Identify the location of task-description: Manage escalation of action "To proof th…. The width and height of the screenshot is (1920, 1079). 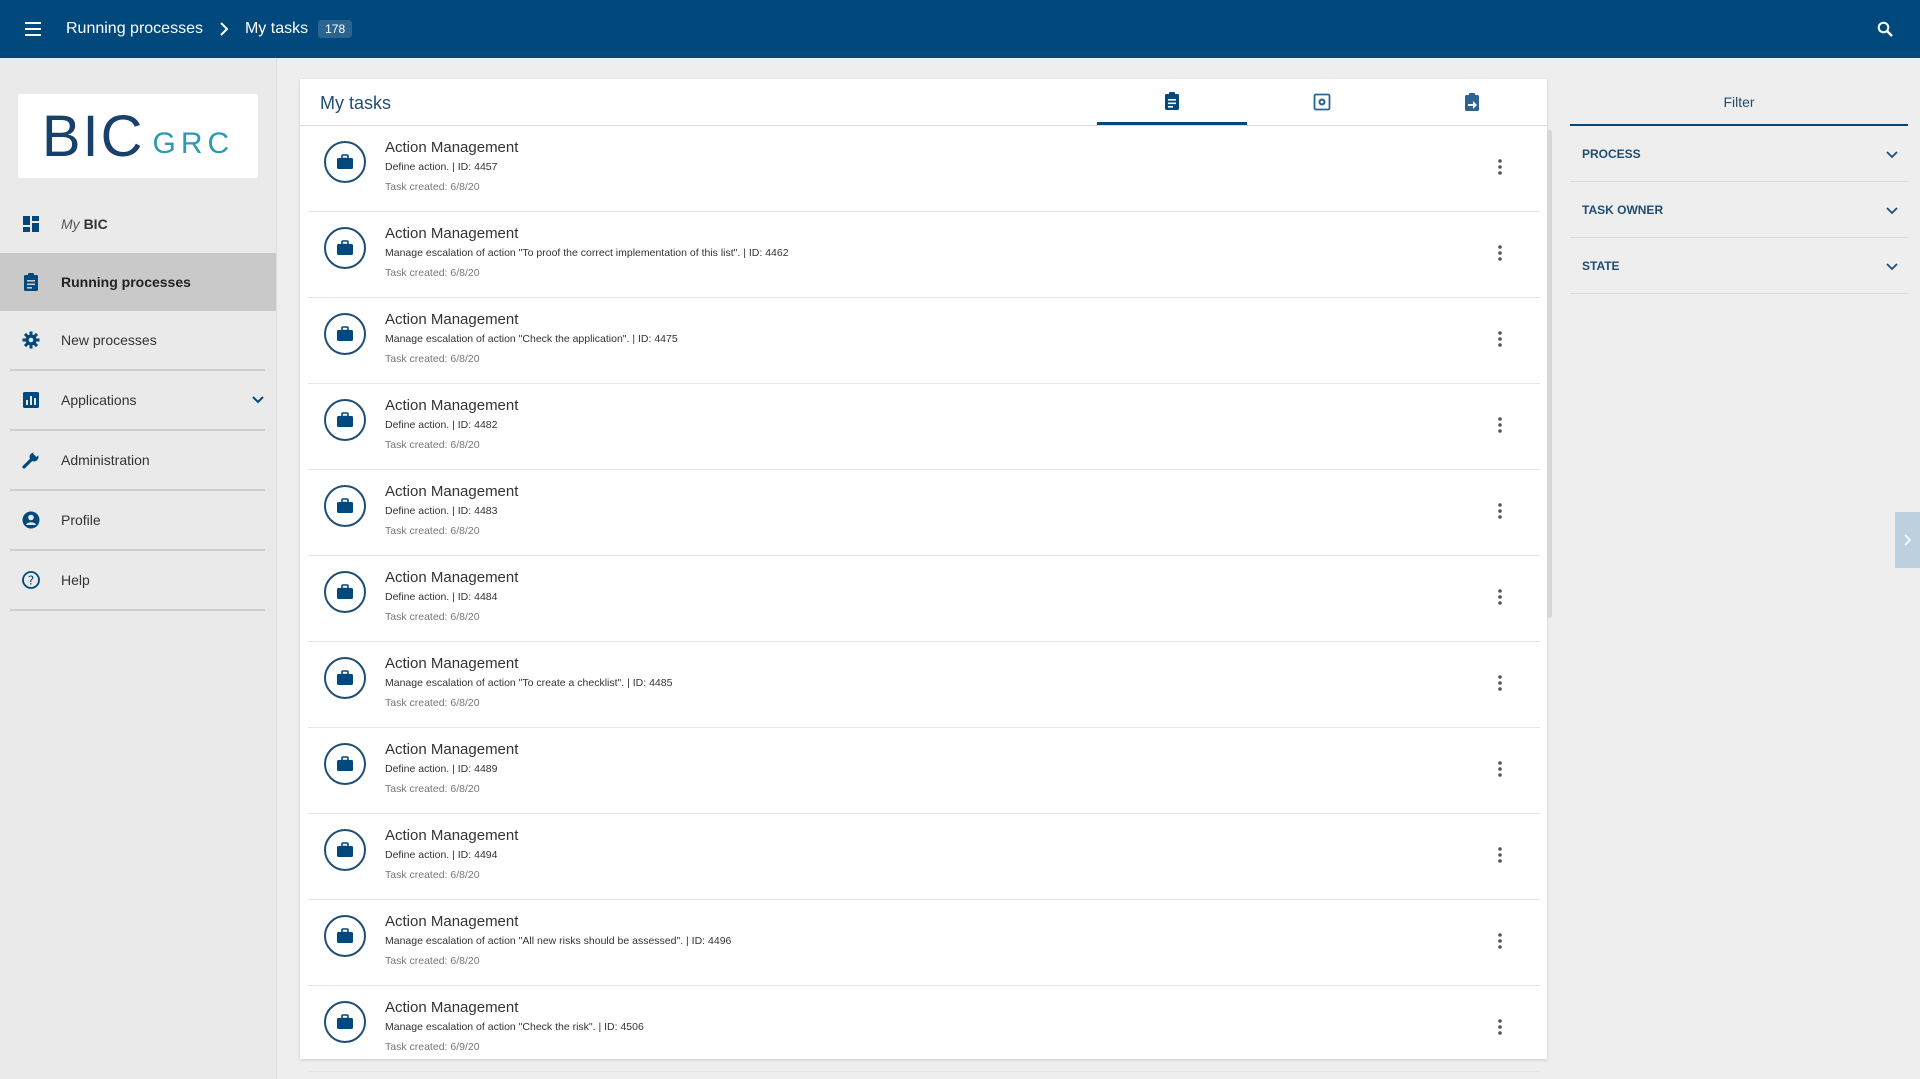
(587, 253).